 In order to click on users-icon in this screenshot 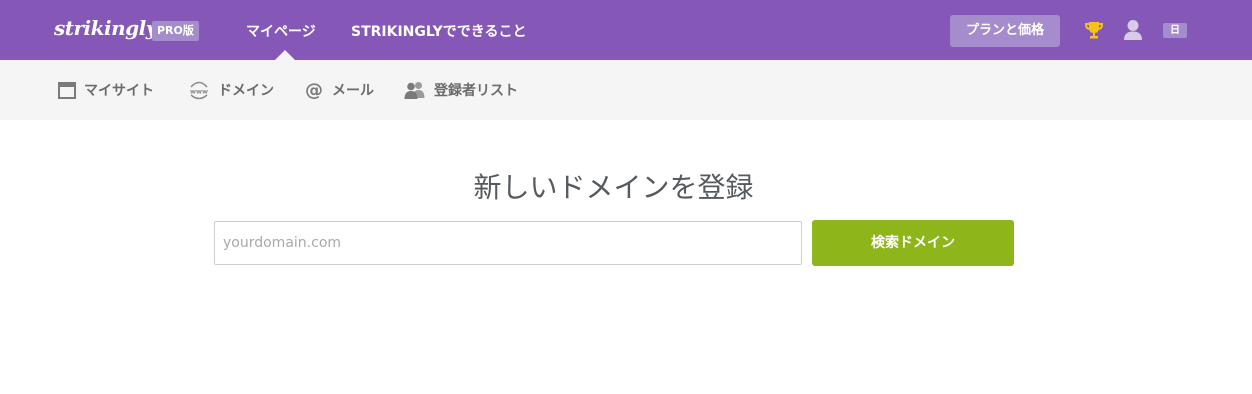, I will do `click(414, 90)`.